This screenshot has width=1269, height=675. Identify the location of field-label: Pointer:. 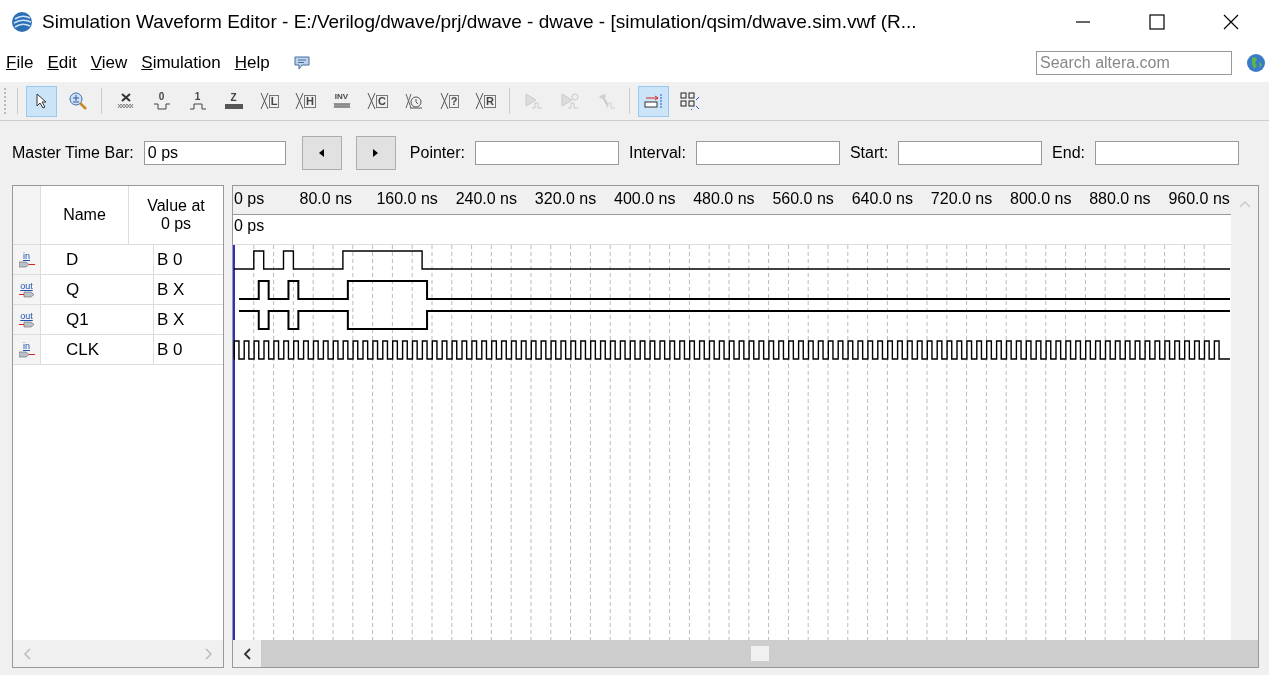
(437, 153).